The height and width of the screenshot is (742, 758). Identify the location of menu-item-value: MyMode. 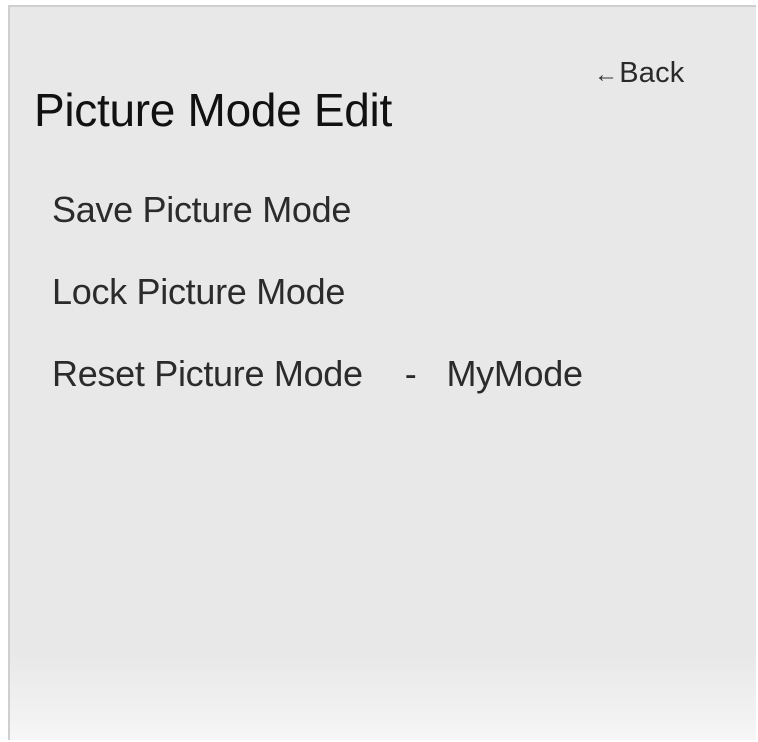
(514, 373).